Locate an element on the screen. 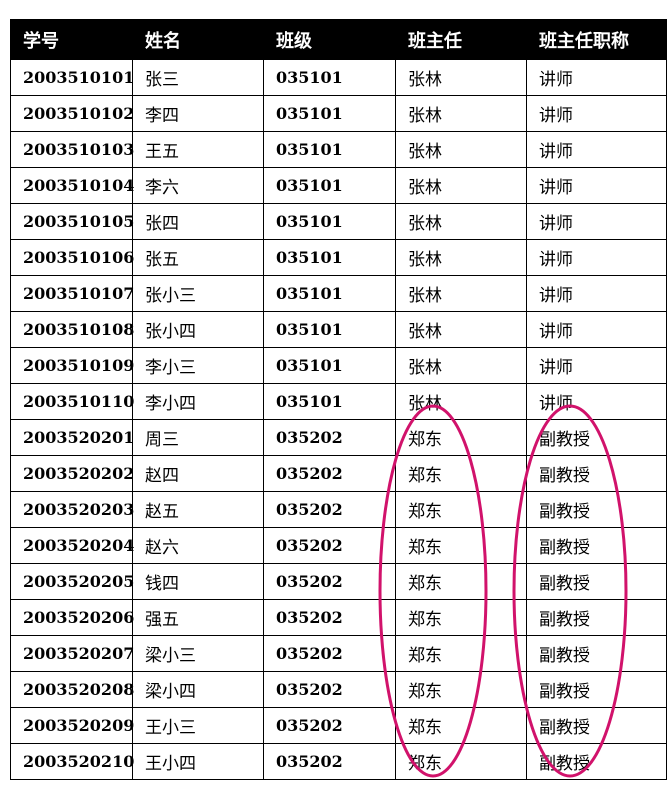 This screenshot has height=789, width=672. cell-name: 李小四 is located at coordinates (198, 401).